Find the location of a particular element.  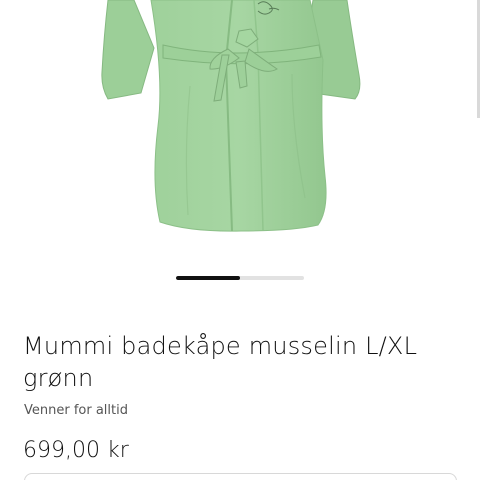

image-carousel-progress-fill is located at coordinates (208, 278).